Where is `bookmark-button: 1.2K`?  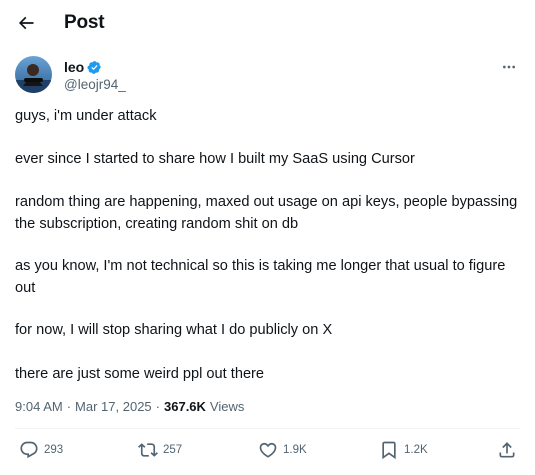 bookmark-button: 1.2K is located at coordinates (403, 450).